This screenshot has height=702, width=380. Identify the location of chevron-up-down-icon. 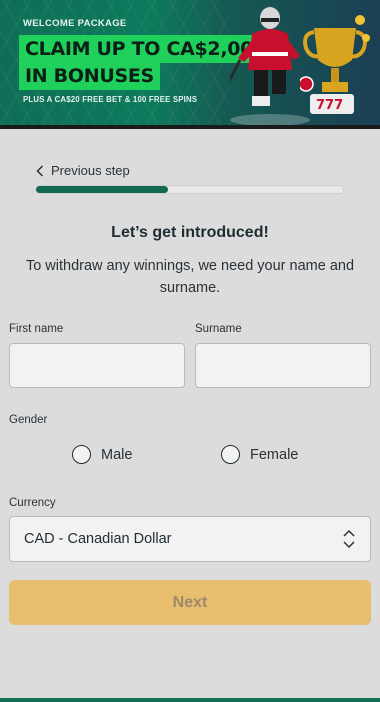
(349, 539).